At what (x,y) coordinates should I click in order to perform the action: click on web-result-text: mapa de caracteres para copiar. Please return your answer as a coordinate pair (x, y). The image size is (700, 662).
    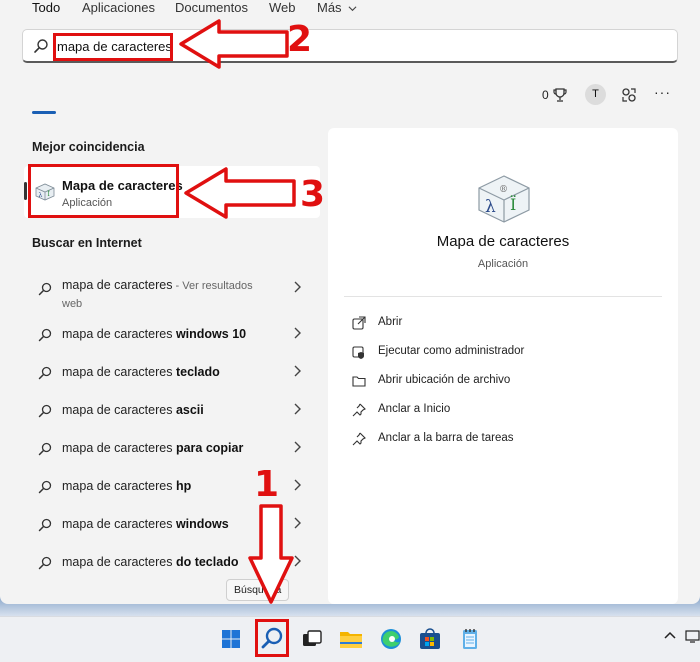
    Looking at the image, I should click on (152, 448).